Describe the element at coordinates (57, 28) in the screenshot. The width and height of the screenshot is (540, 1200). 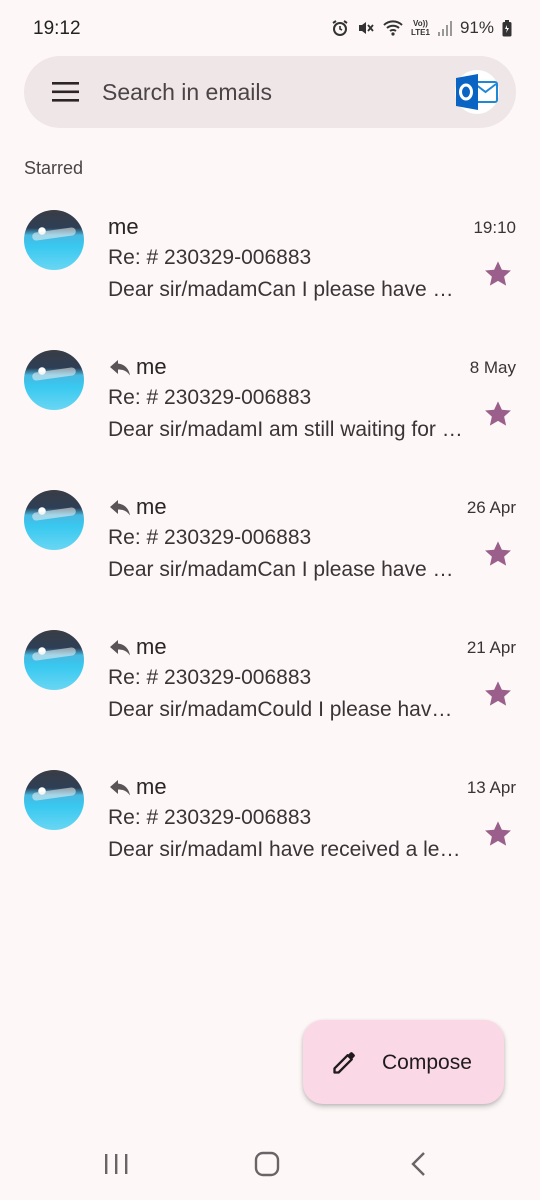
I see `status-time: 19:12` at that location.